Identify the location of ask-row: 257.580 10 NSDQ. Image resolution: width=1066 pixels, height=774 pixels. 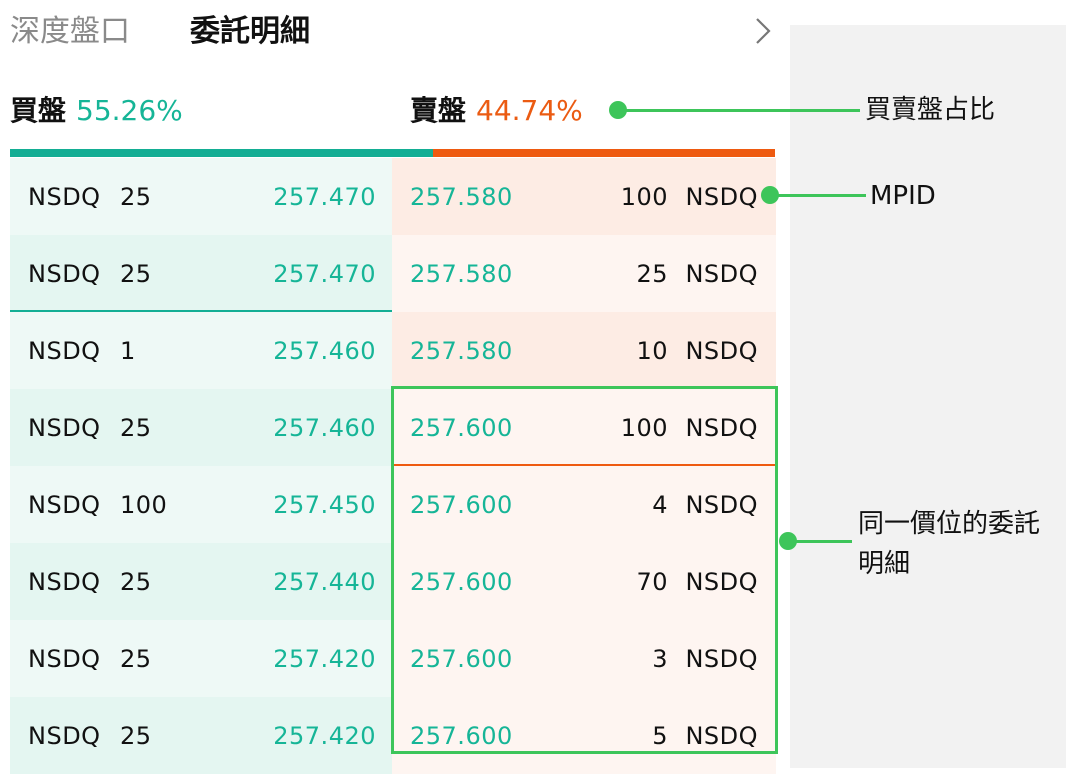
(584, 350).